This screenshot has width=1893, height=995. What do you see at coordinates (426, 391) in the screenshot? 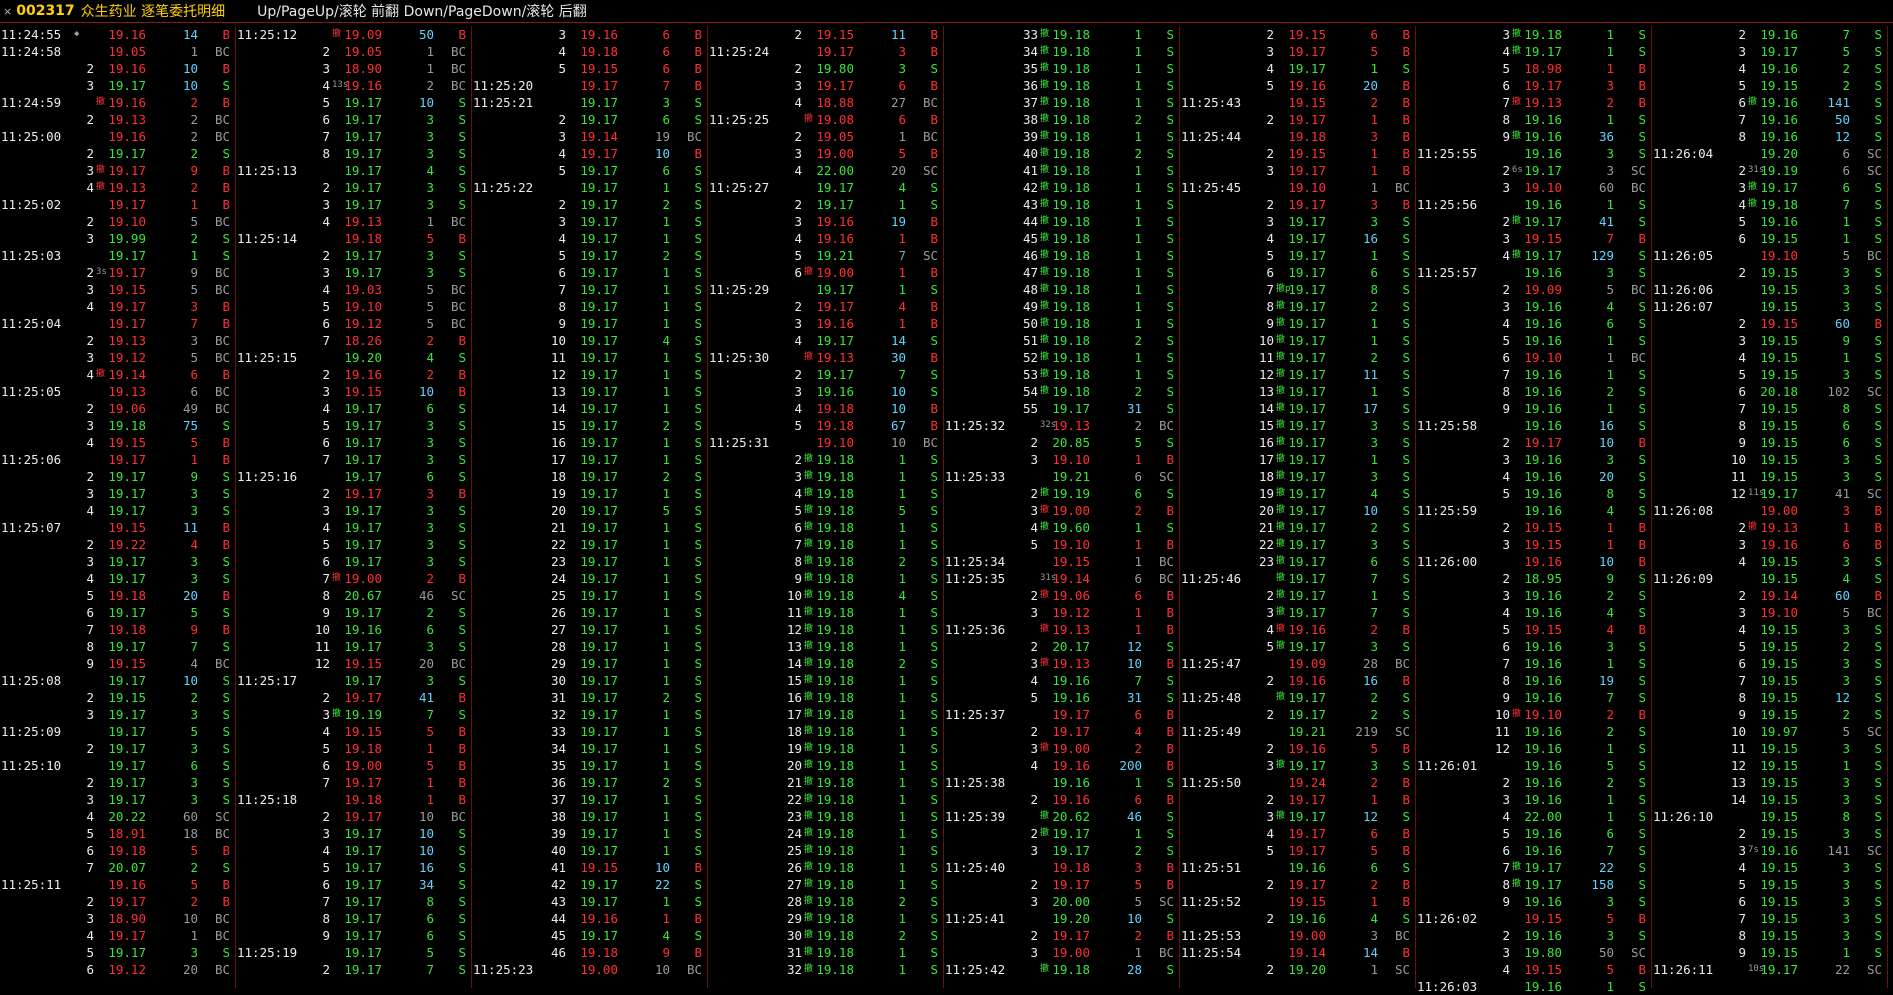
I see `order-volume: 10` at bounding box center [426, 391].